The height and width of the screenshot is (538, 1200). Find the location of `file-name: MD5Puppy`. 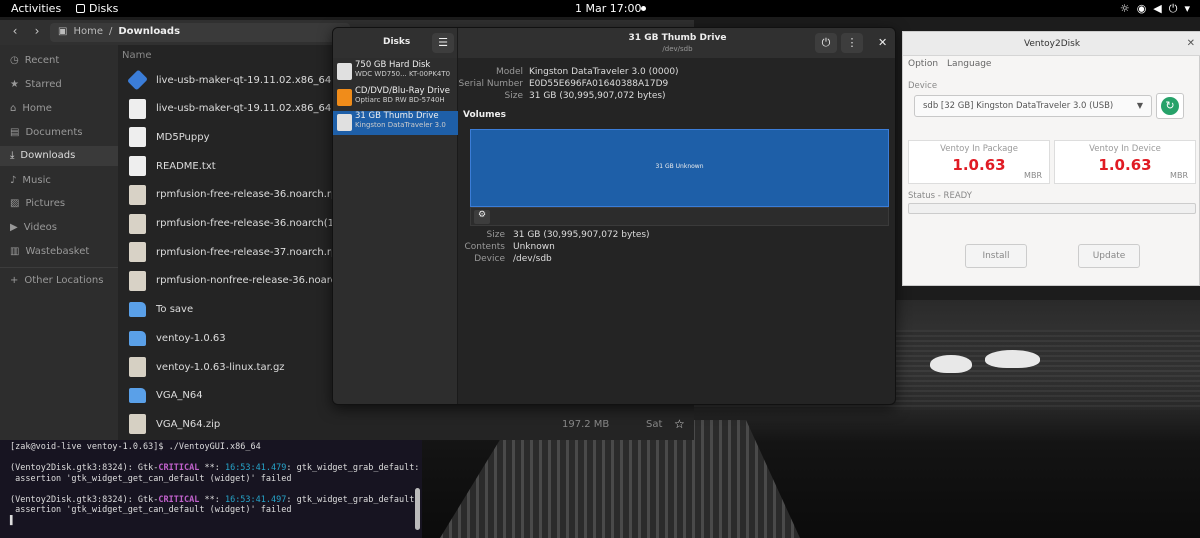

file-name: MD5Puppy is located at coordinates (183, 137).